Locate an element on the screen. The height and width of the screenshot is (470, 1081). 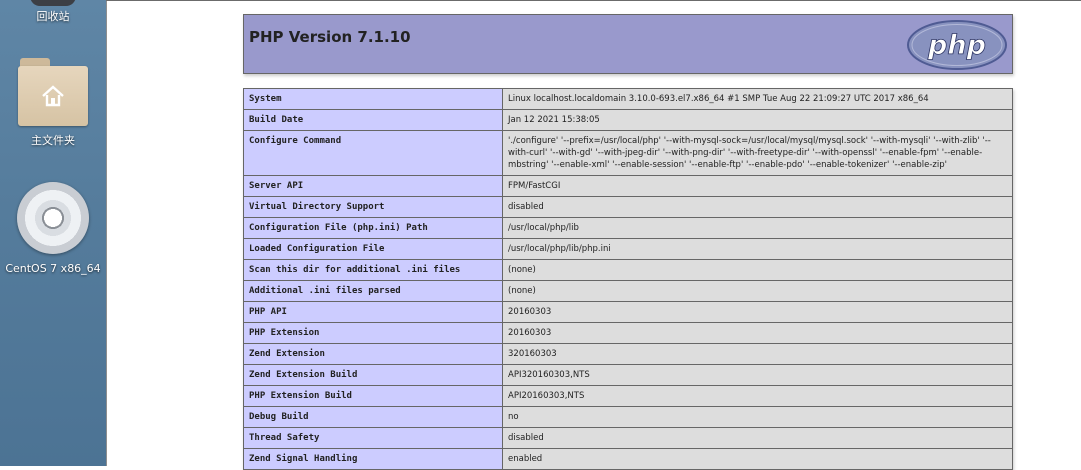
info-value-cell: FPM/FastCGI is located at coordinates (757, 186).